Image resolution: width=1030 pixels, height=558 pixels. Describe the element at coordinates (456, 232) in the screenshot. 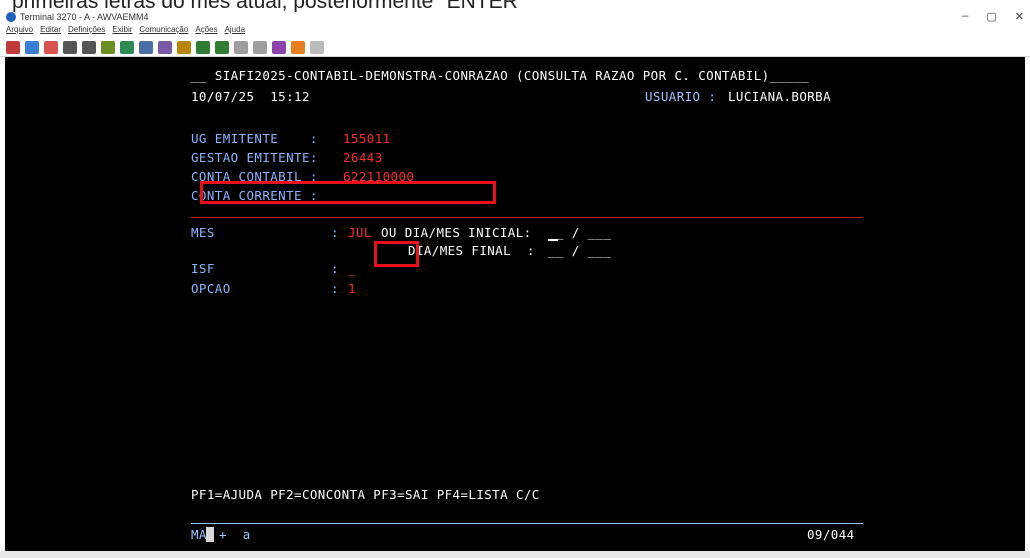

I see `dia-inicial-label: OU DIA/MES INICIAL:` at that location.